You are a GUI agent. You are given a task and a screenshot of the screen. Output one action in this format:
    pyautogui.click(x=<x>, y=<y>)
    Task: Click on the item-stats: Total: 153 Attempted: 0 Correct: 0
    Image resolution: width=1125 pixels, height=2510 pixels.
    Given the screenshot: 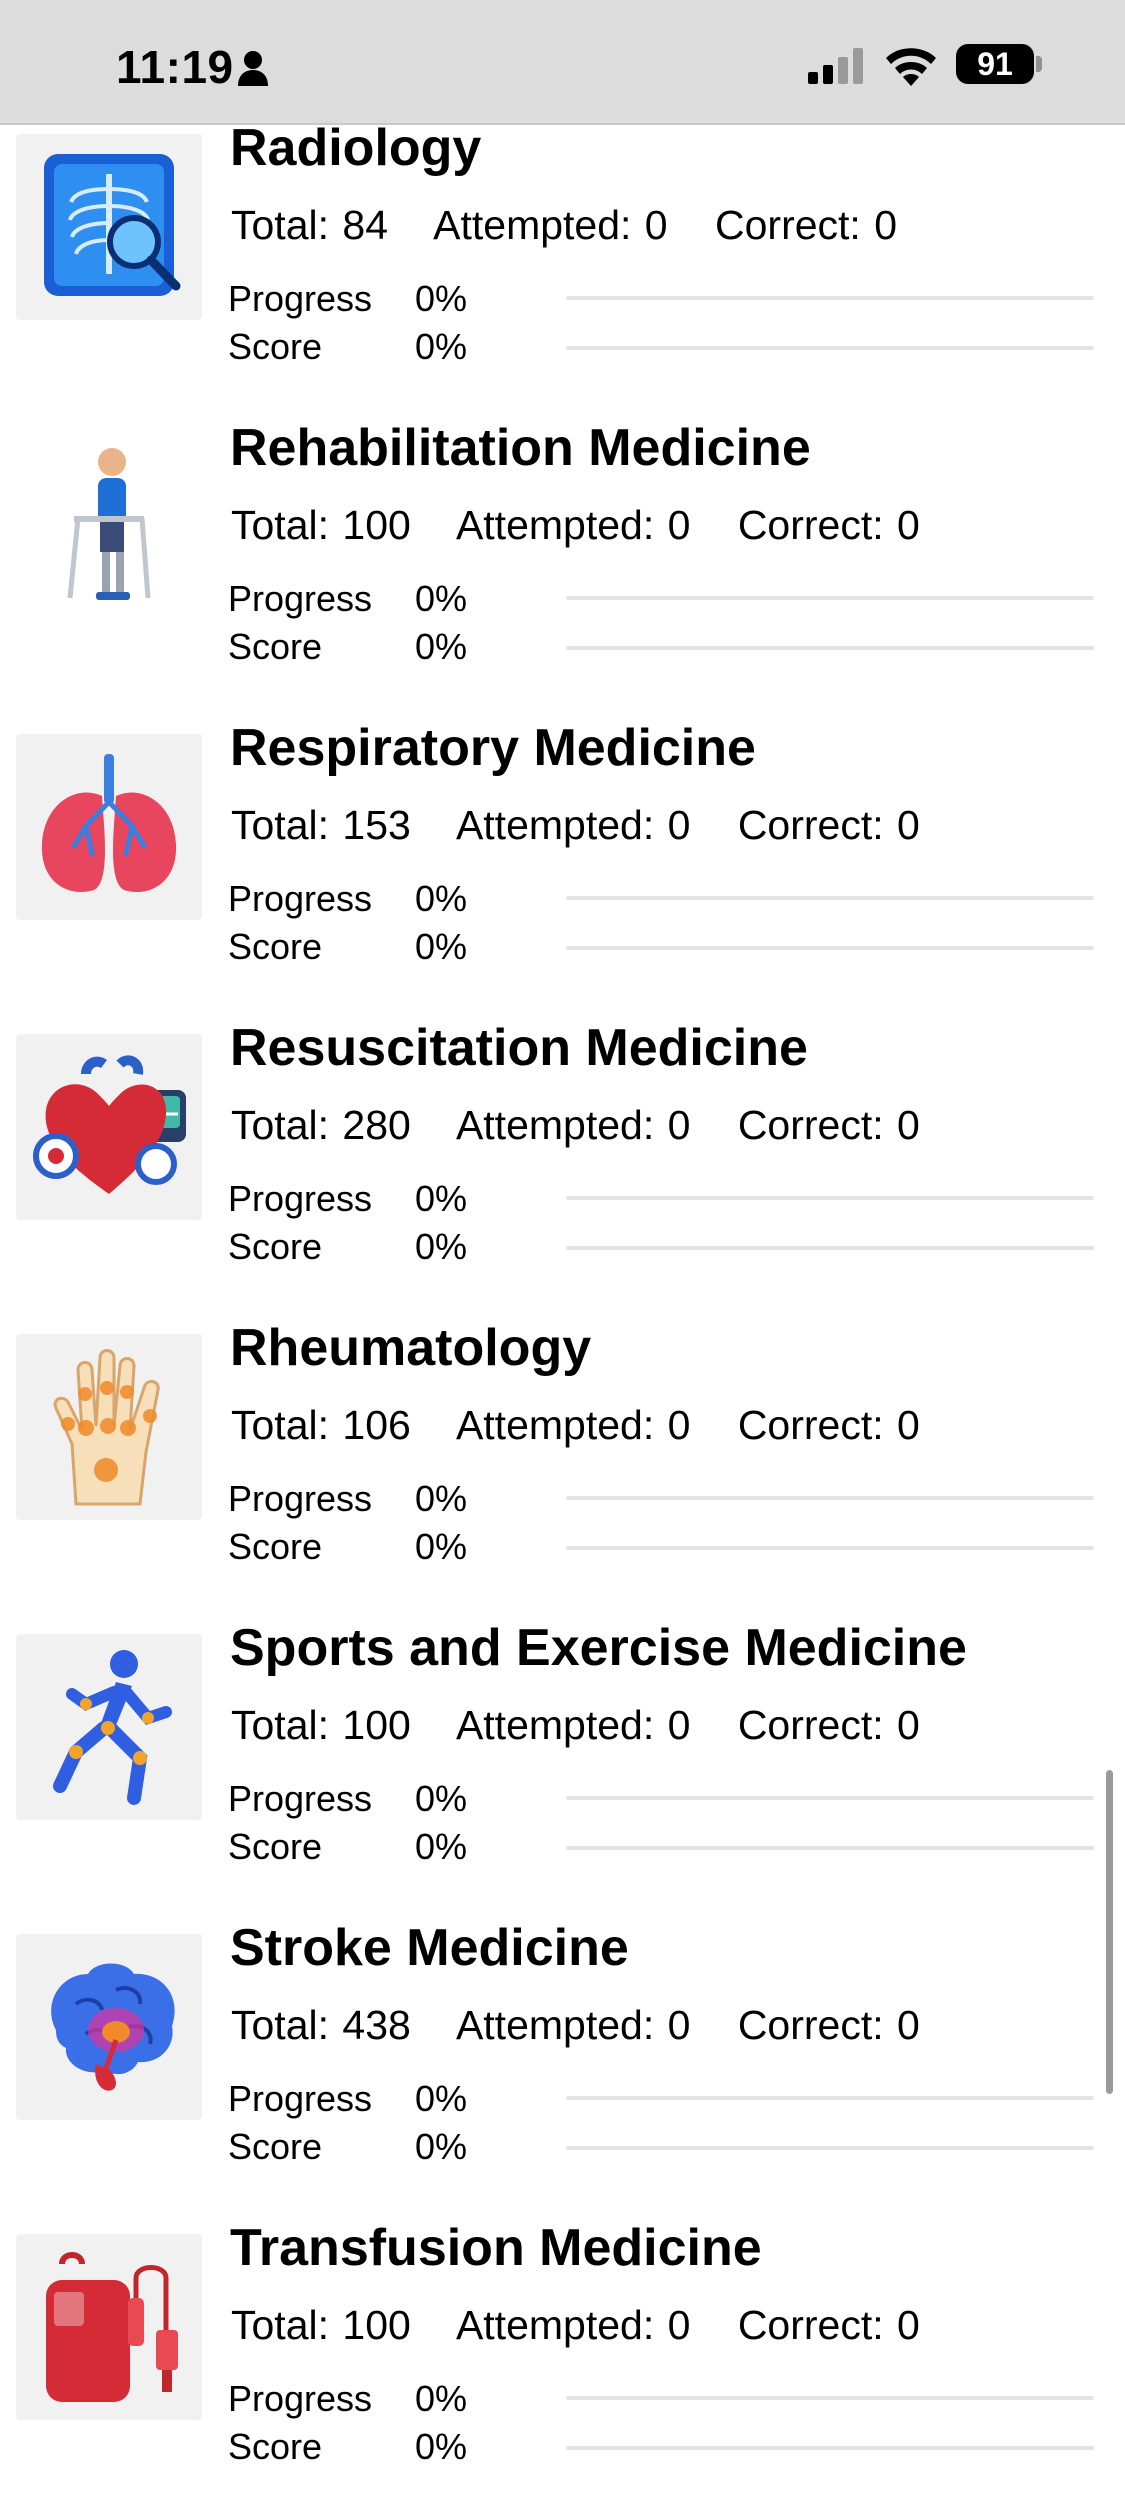 What is the action you would take?
    pyautogui.click(x=592, y=825)
    